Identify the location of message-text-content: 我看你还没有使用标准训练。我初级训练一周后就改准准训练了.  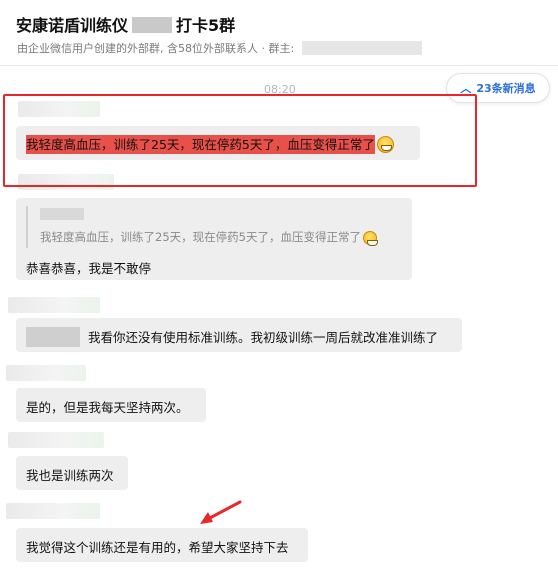
(263, 337).